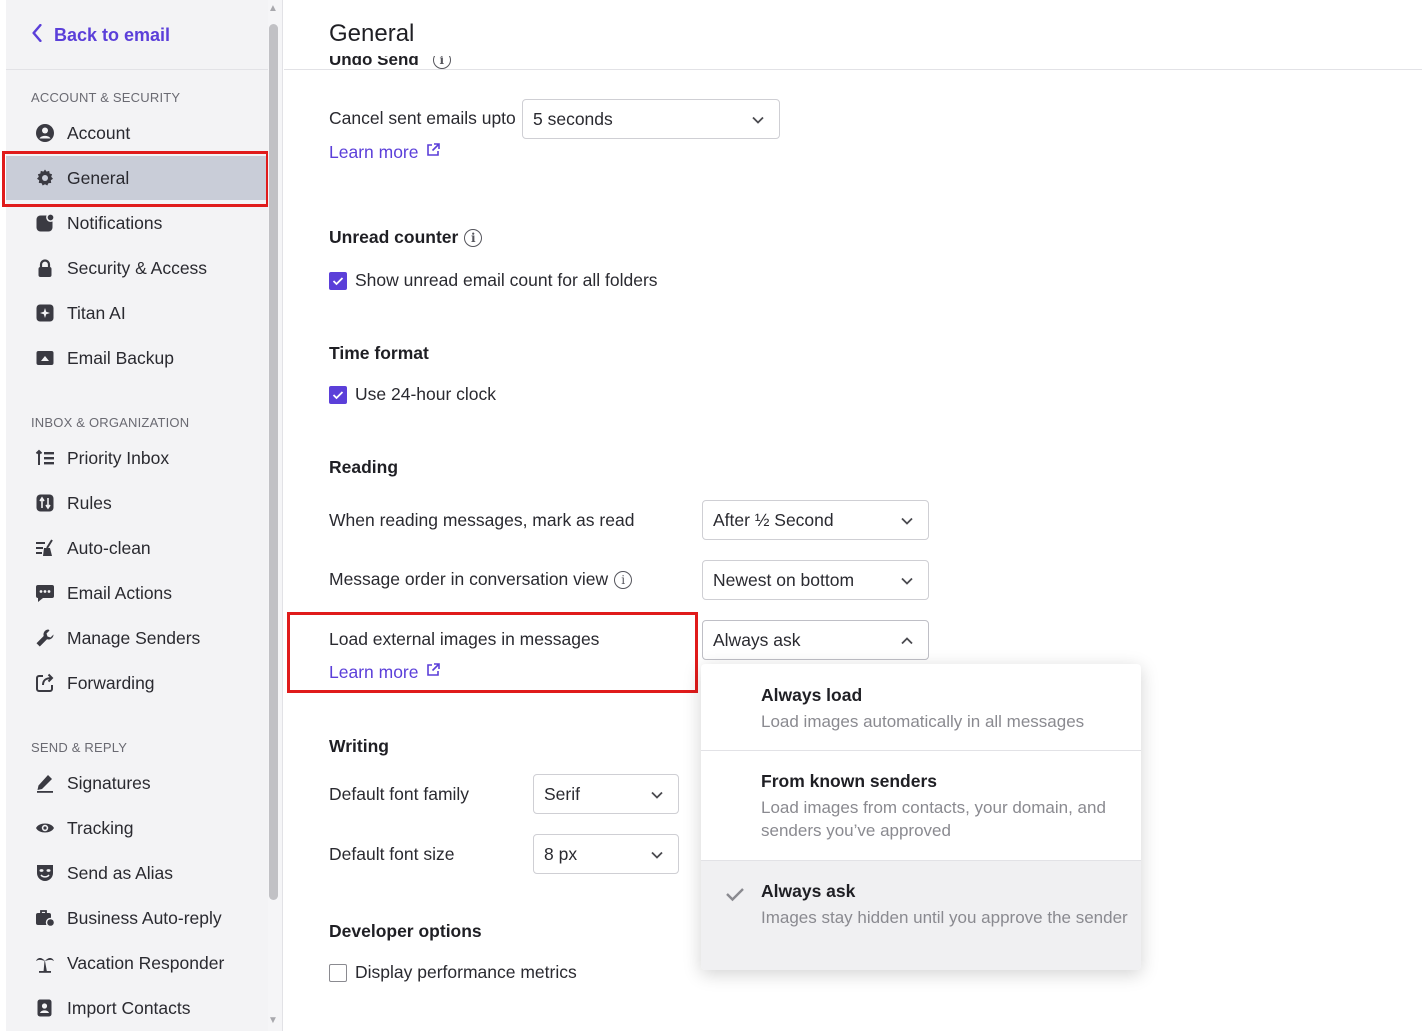  Describe the element at coordinates (45, 783) in the screenshot. I see `pen-icon` at that location.